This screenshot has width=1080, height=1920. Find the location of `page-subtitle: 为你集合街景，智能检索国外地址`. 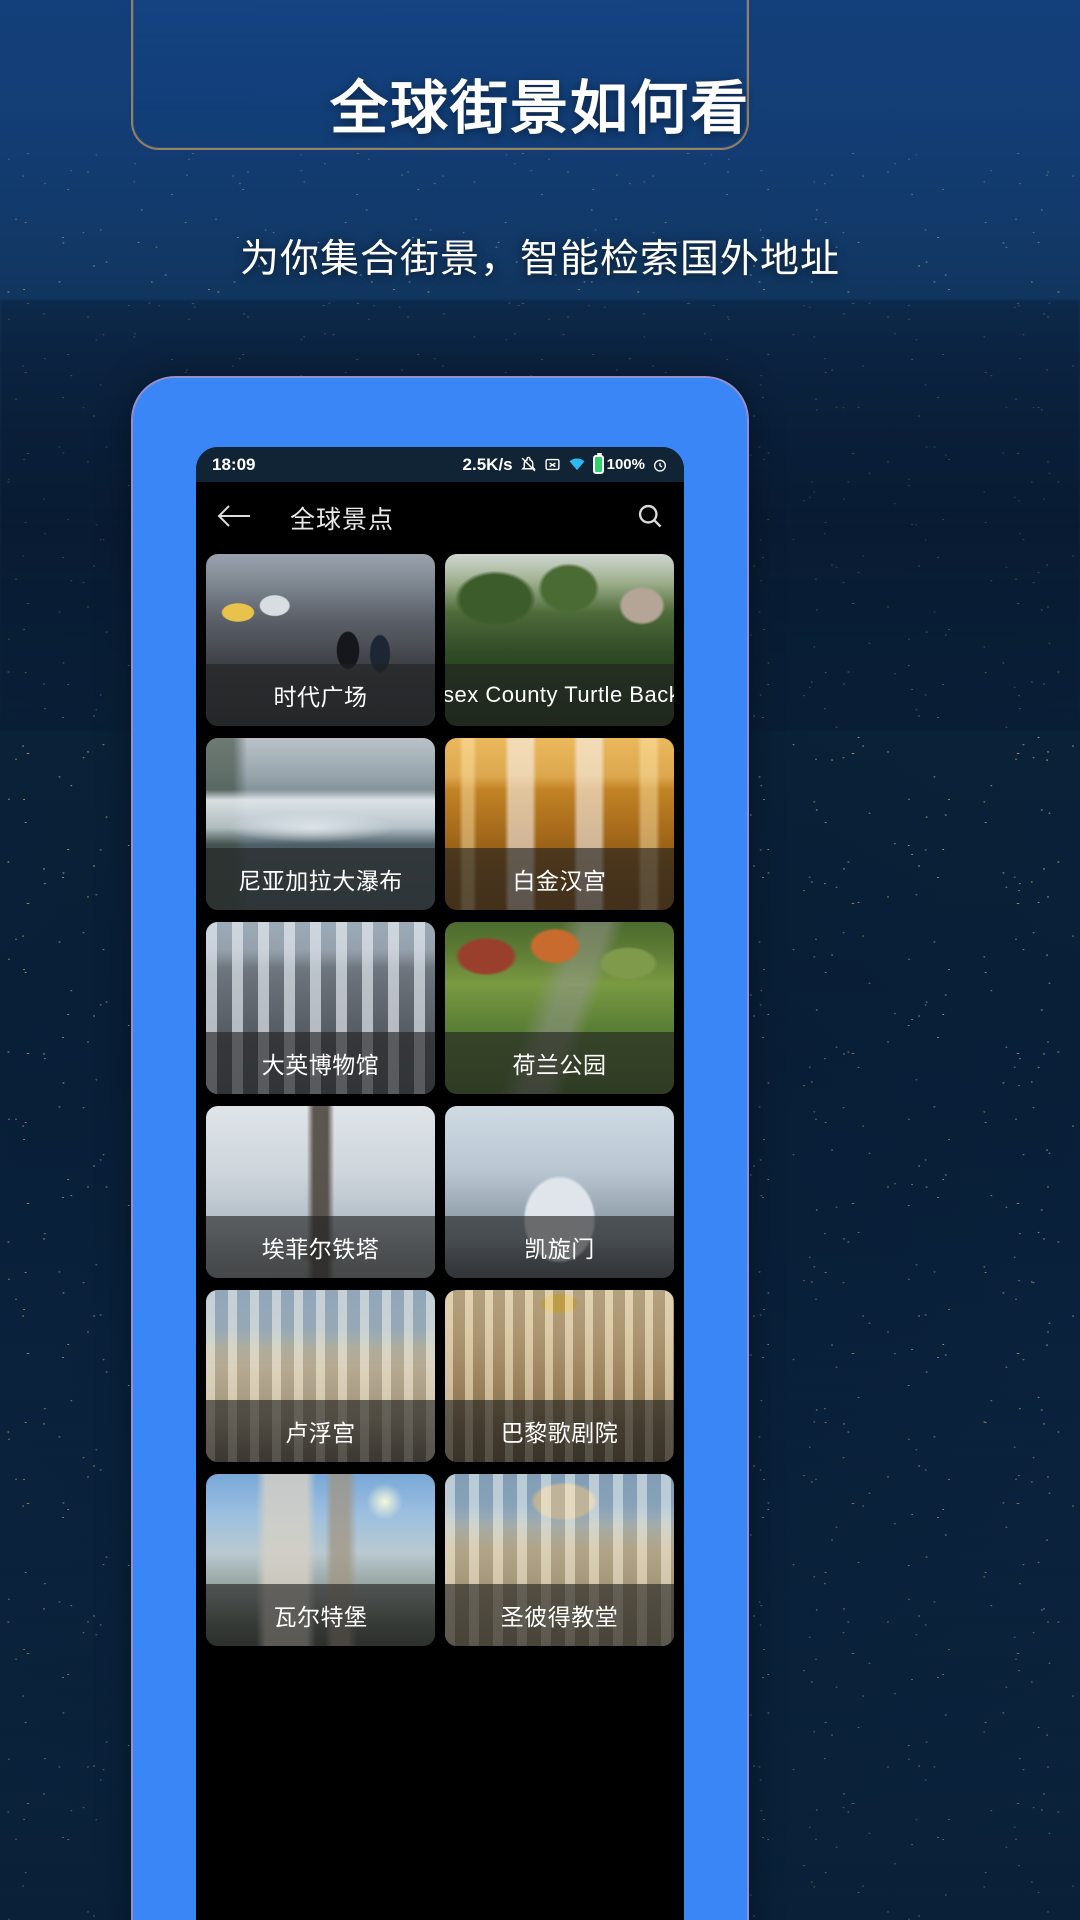

page-subtitle: 为你集合街景，智能检索国外地址 is located at coordinates (539, 259).